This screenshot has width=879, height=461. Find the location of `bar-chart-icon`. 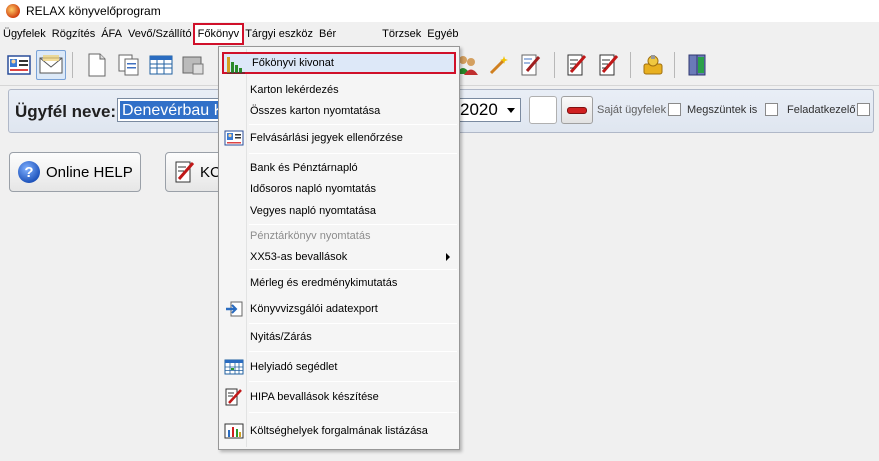

bar-chart-icon is located at coordinates (234, 431).